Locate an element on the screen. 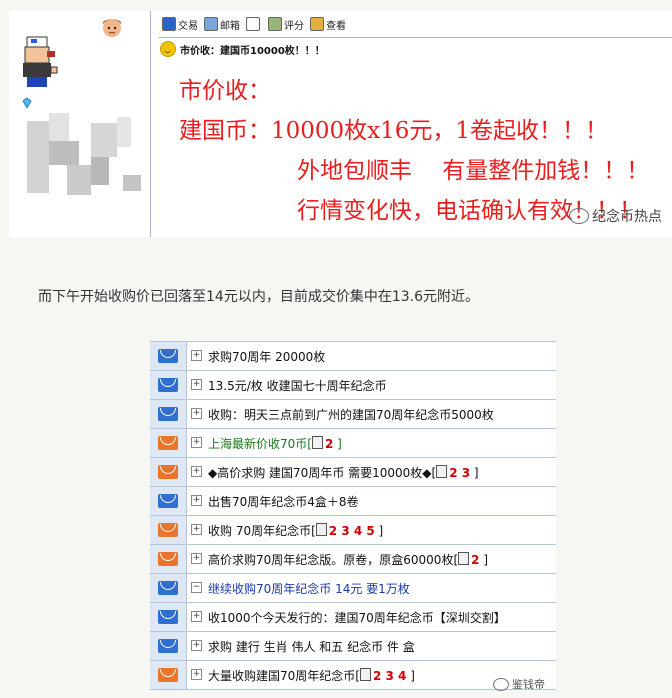  thread-title-text: 13.5元/枚 收建国七十周年纪念币 is located at coordinates (297, 386).